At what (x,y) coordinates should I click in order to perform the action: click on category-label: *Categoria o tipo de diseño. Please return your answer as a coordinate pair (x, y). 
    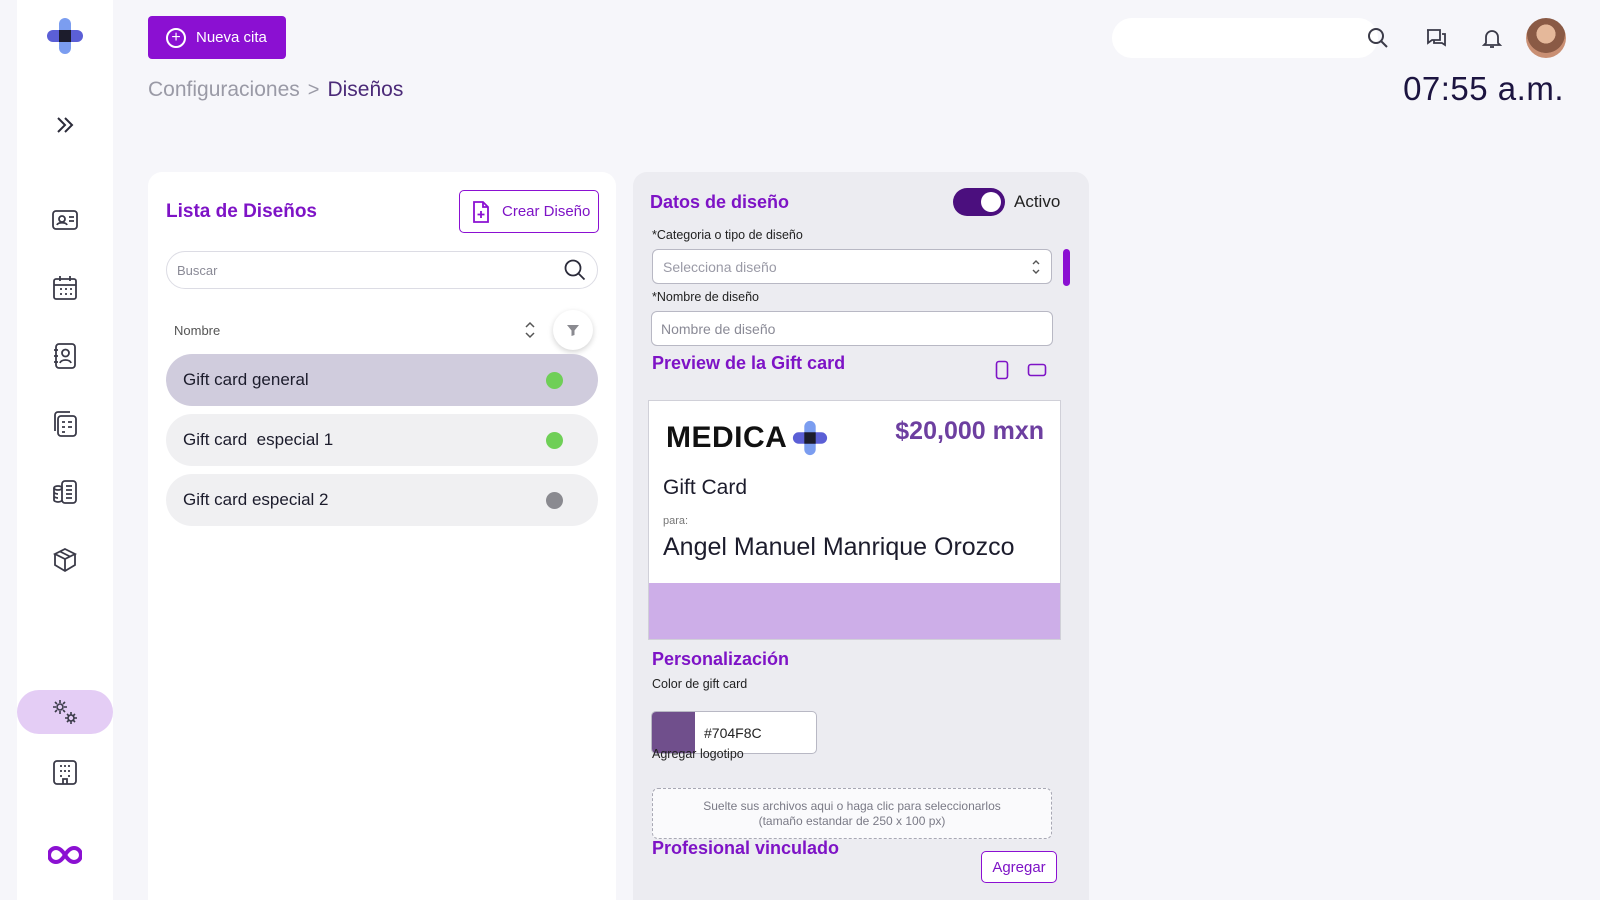
    Looking at the image, I should click on (727, 235).